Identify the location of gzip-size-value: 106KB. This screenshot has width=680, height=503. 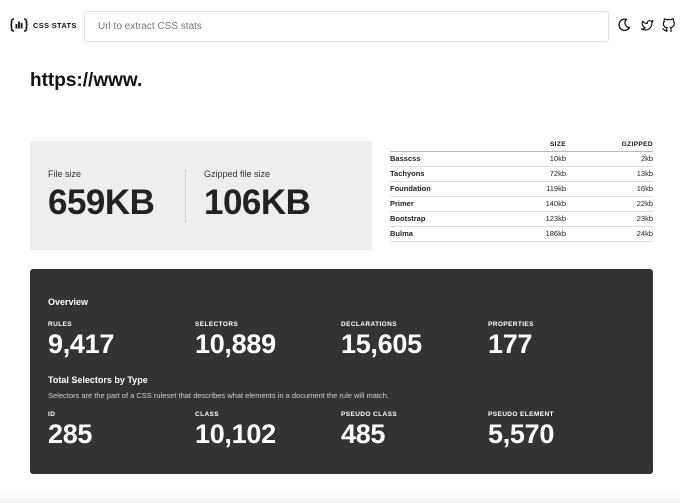
(257, 202).